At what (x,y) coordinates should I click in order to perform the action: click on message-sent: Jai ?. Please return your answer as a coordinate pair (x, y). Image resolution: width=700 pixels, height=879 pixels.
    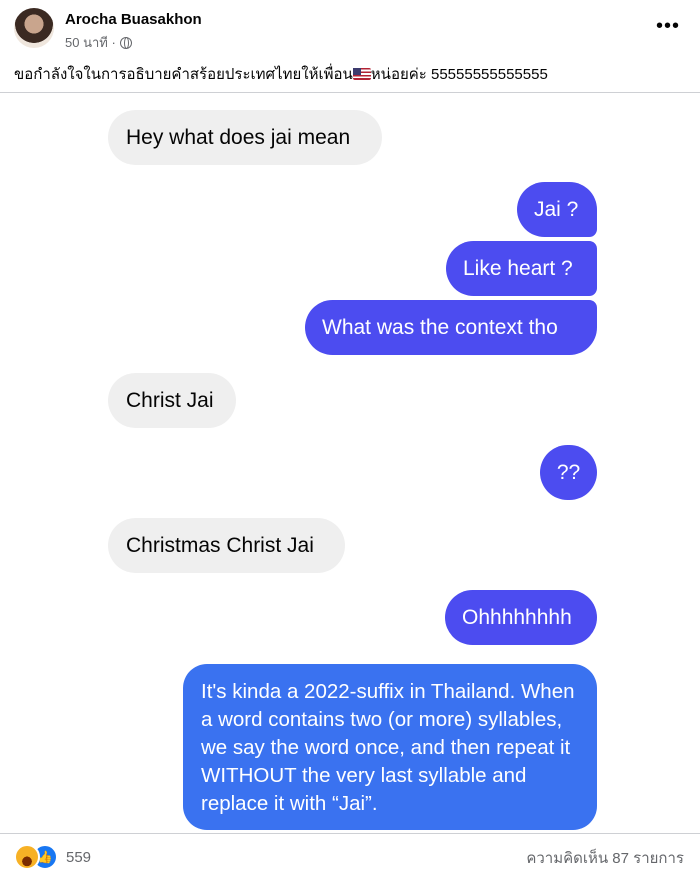
    Looking at the image, I should click on (557, 209).